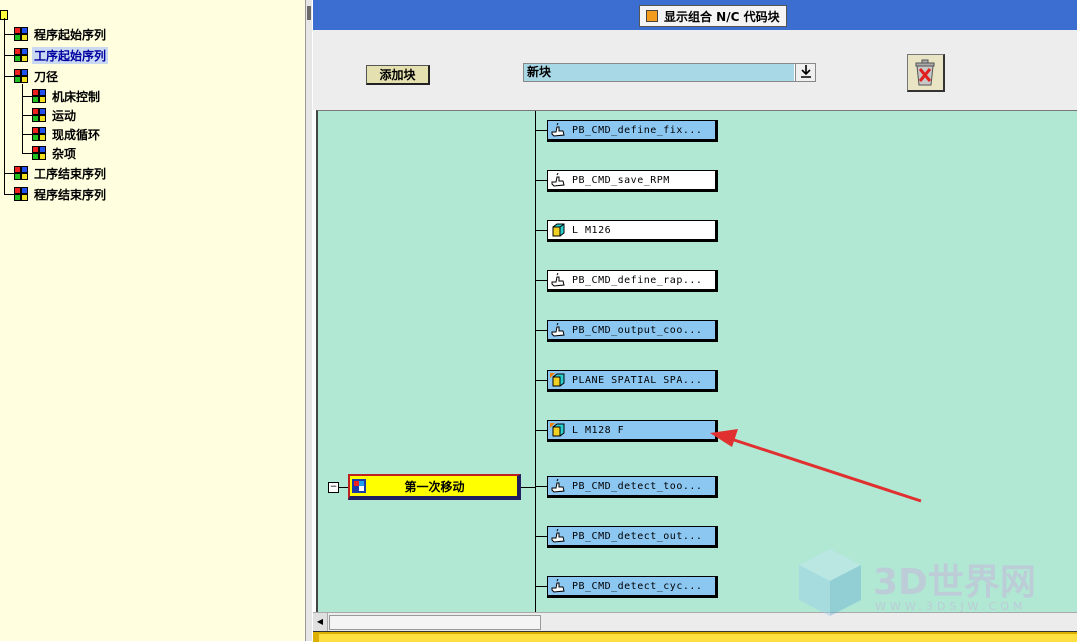  Describe the element at coordinates (398, 75) in the screenshot. I see `add-block-button: 添加块` at that location.